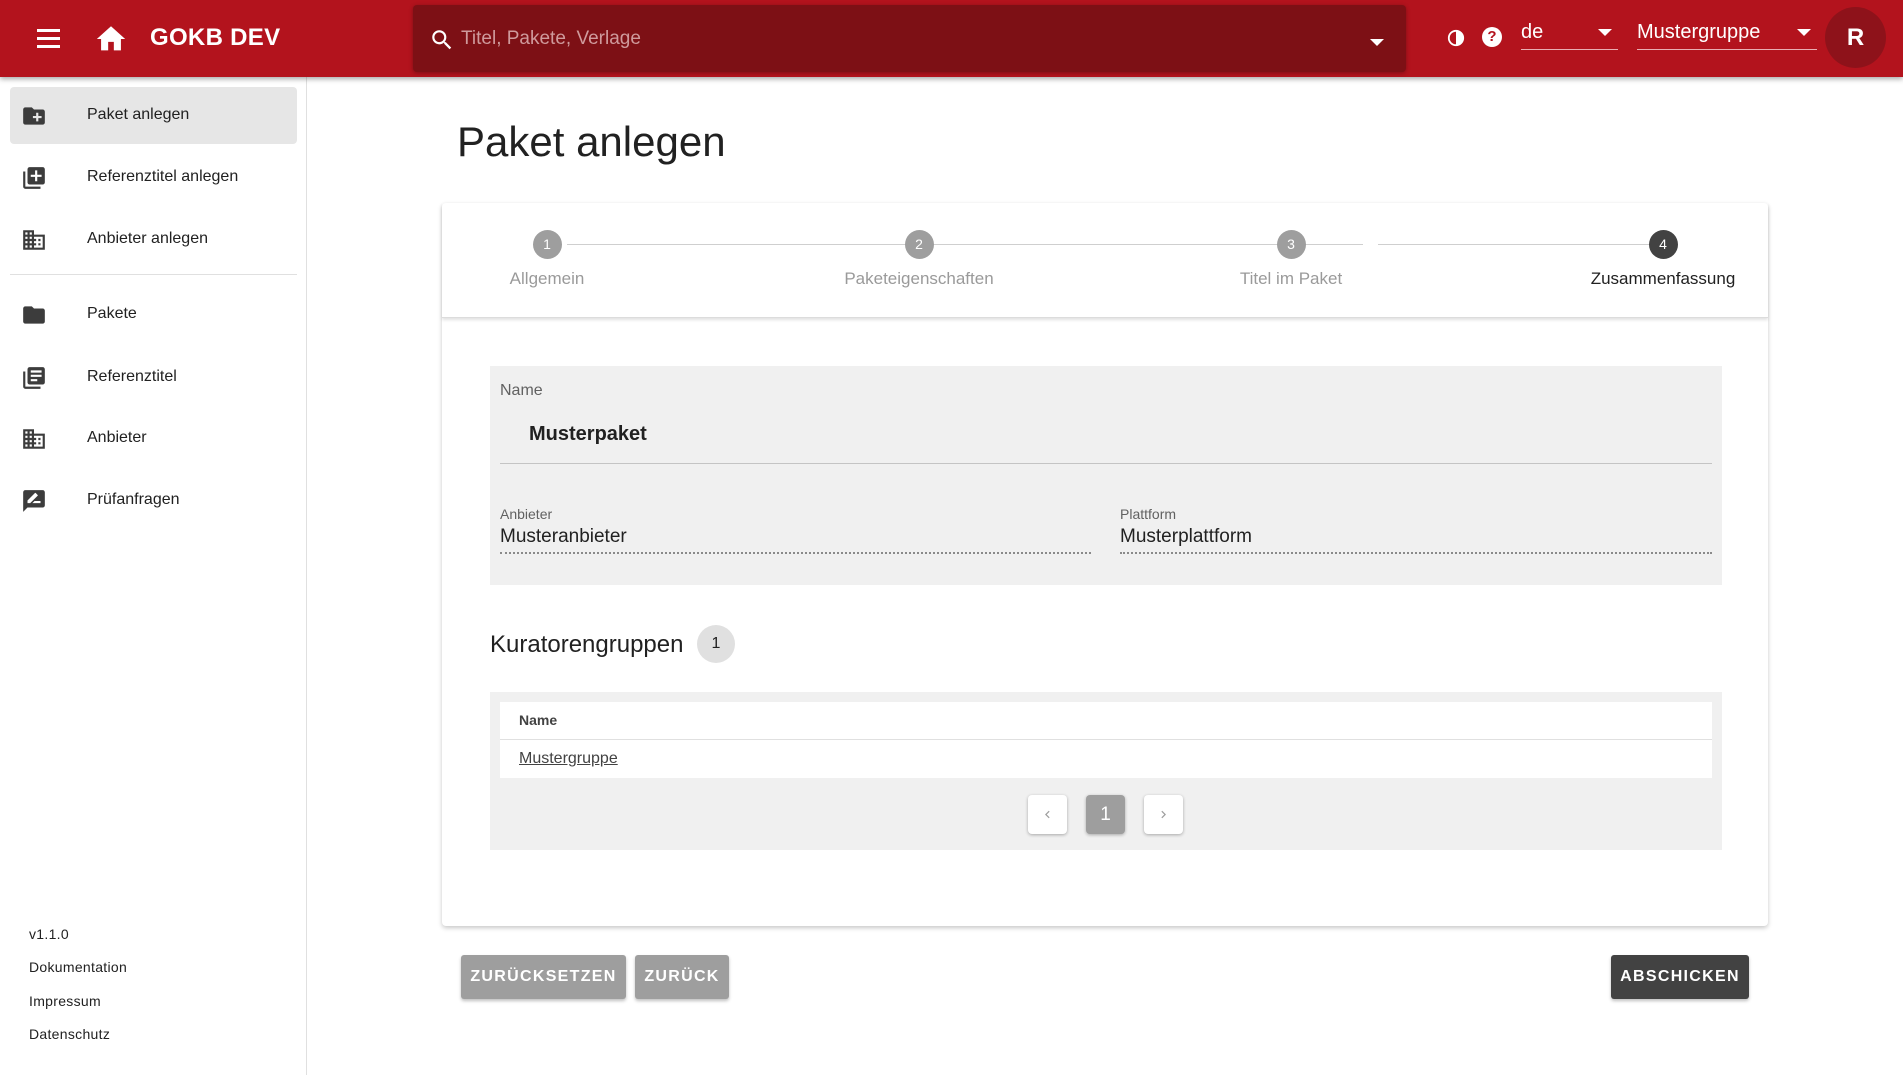 Image resolution: width=1903 pixels, height=1075 pixels. Describe the element at coordinates (78, 967) in the screenshot. I see `documentation-link: Dokumentation` at that location.